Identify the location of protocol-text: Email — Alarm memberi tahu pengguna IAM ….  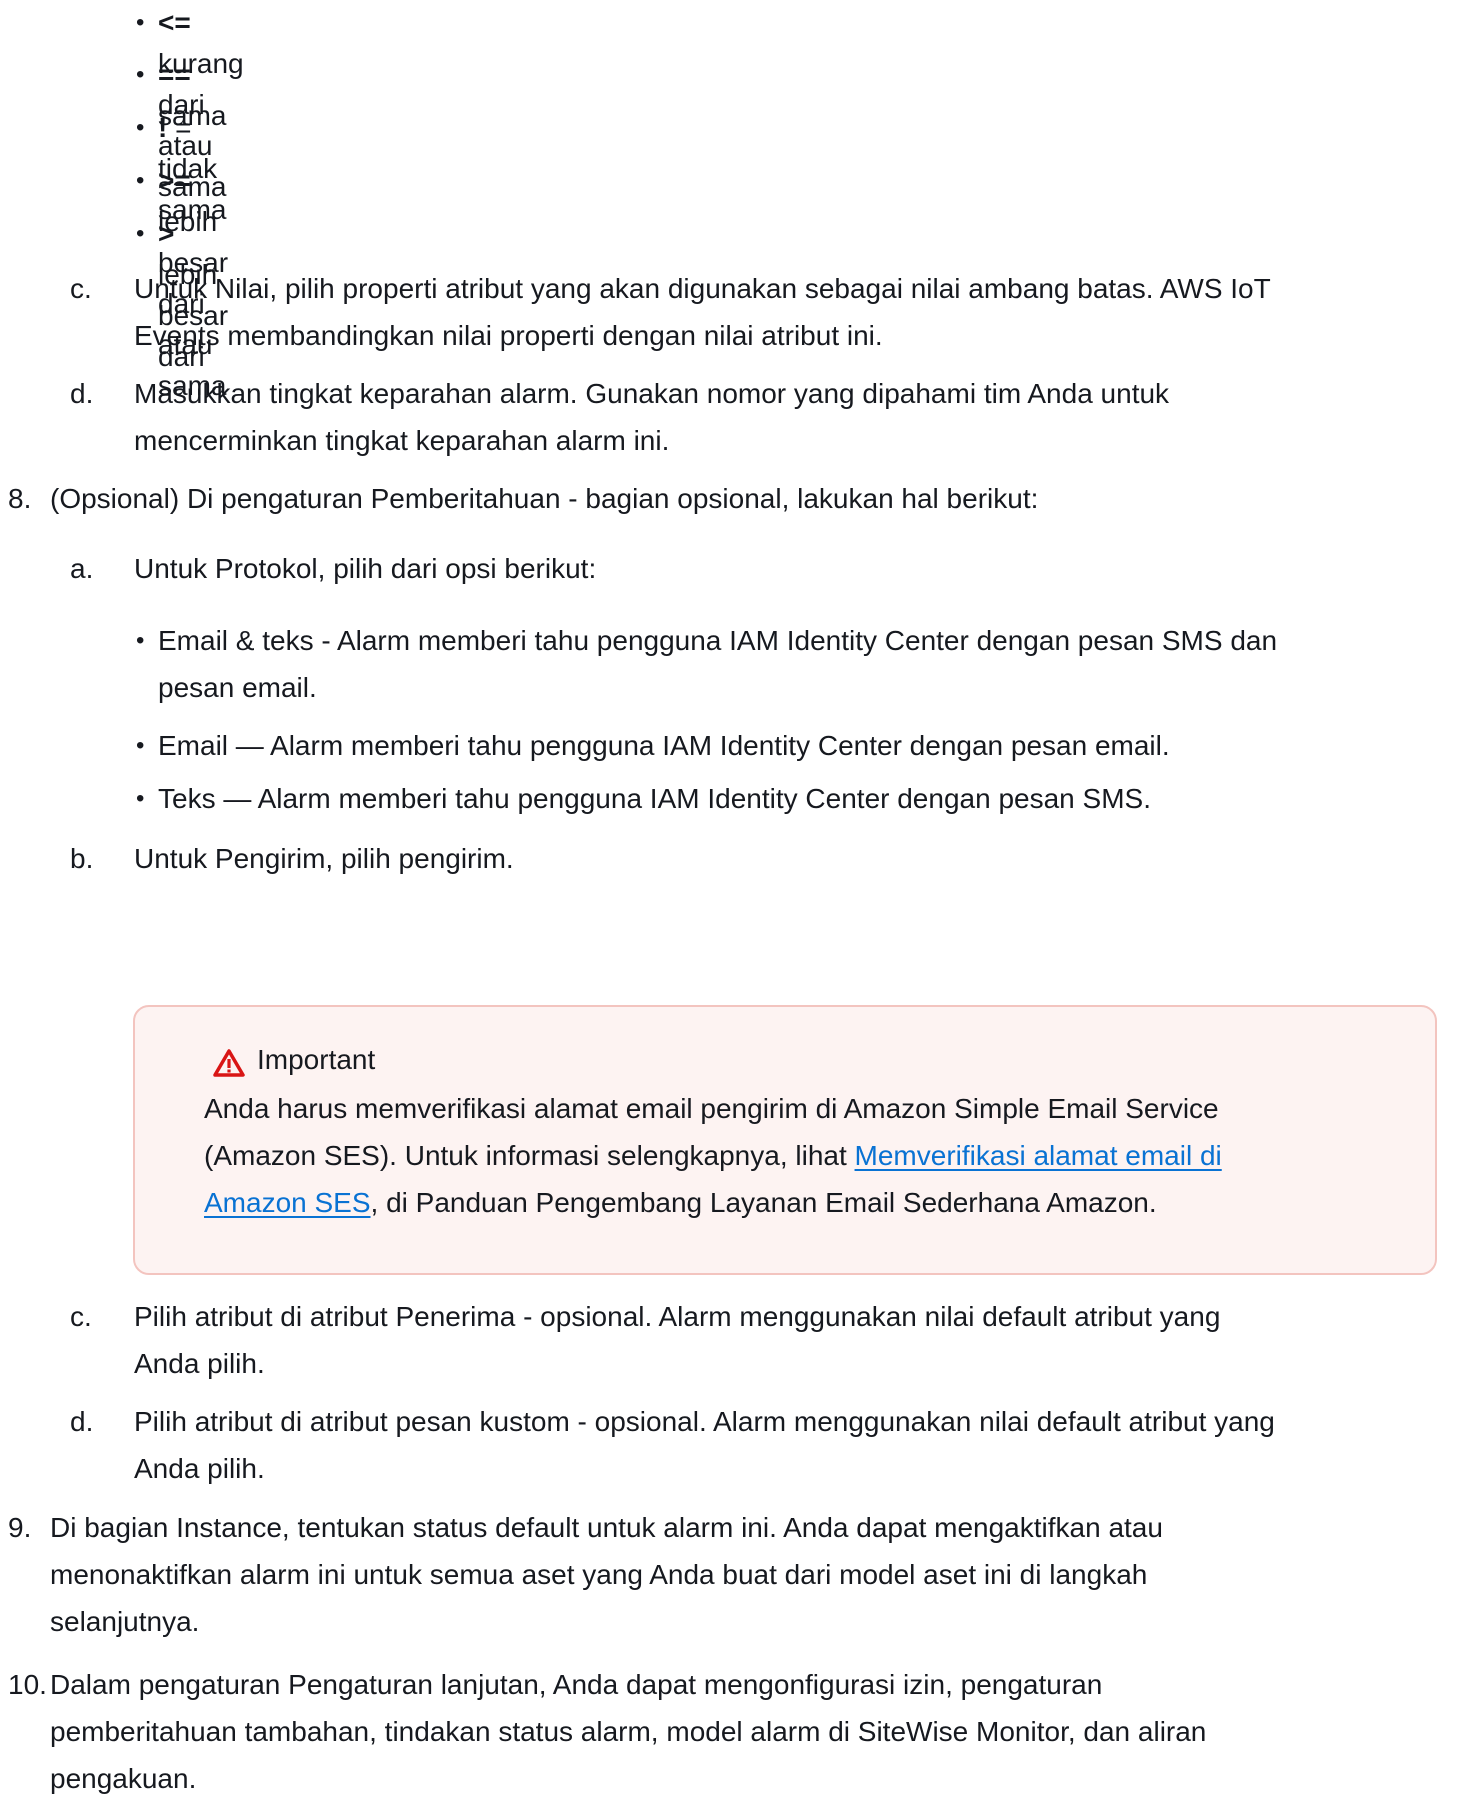
(664, 745).